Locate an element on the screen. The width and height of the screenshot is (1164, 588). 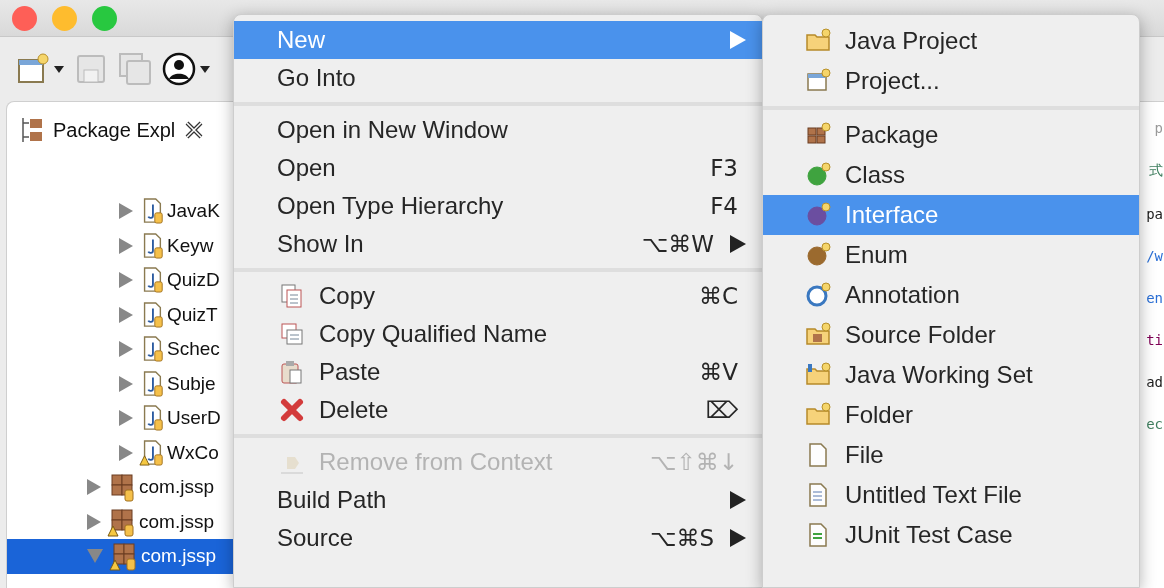
file-warning-icon is located at coordinates (152, 452).